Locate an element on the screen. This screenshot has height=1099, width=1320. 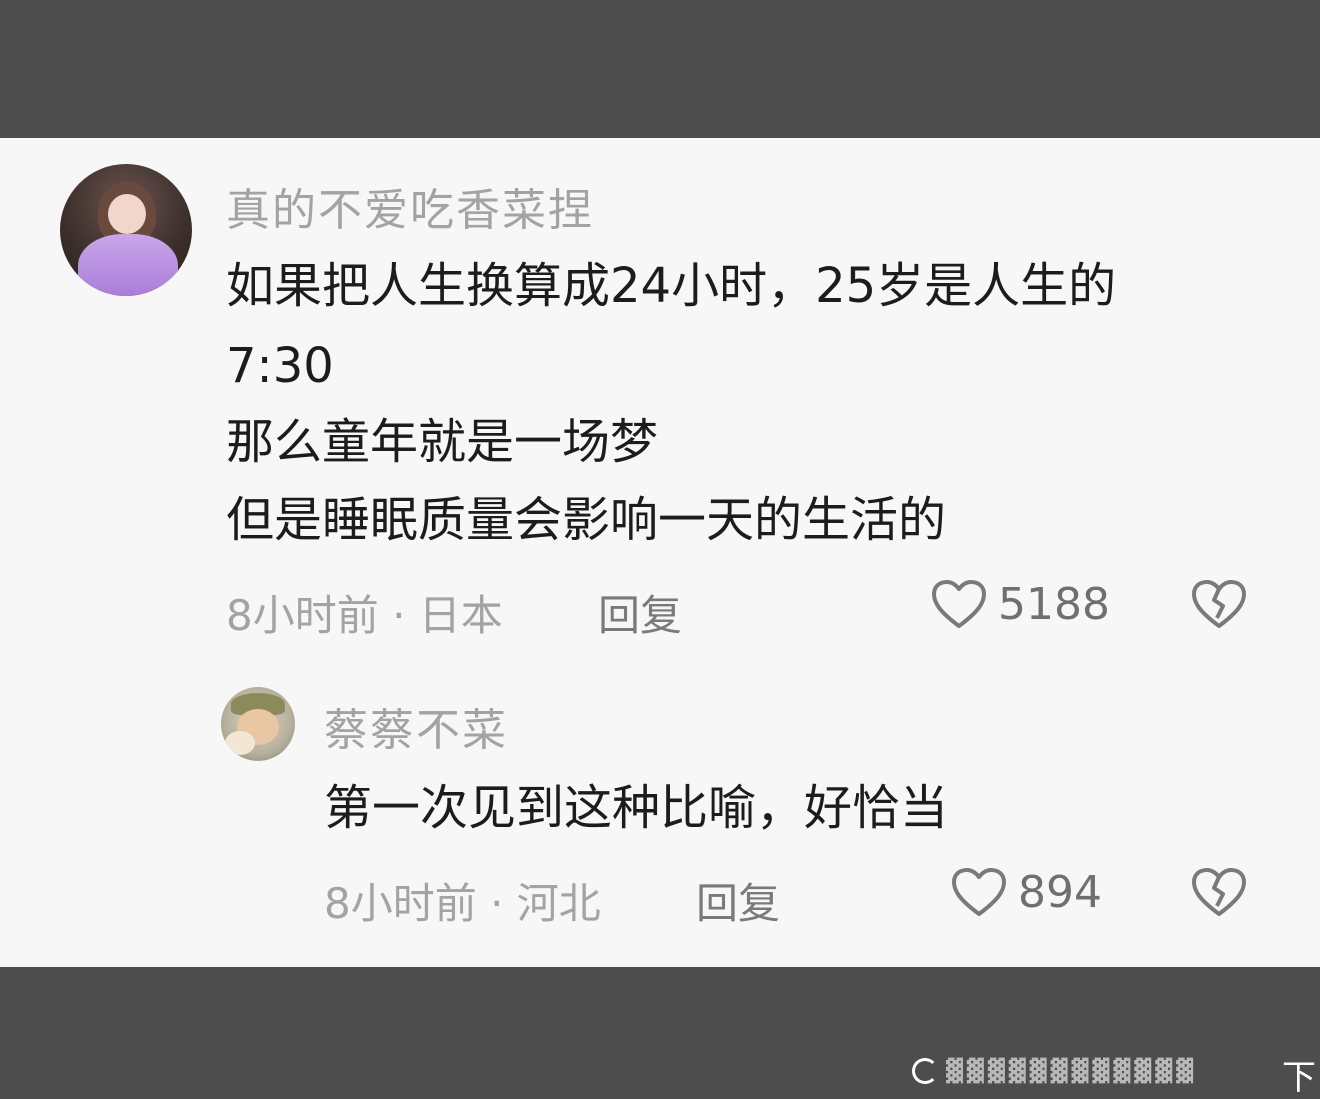
top-band is located at coordinates (660, 69).